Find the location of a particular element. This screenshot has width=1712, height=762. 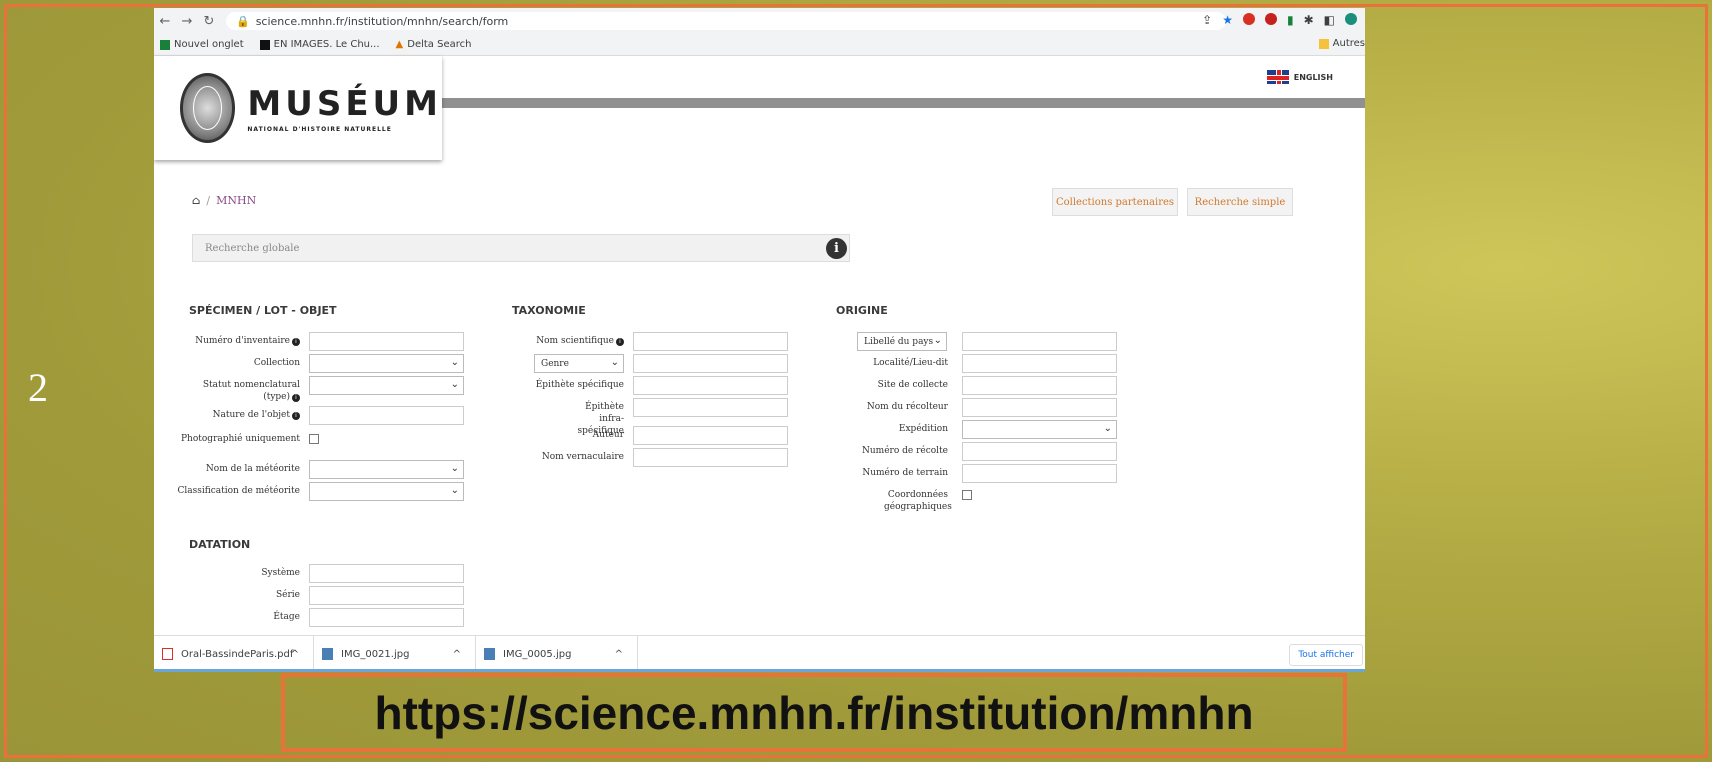

series-label: Série is located at coordinates (288, 595).